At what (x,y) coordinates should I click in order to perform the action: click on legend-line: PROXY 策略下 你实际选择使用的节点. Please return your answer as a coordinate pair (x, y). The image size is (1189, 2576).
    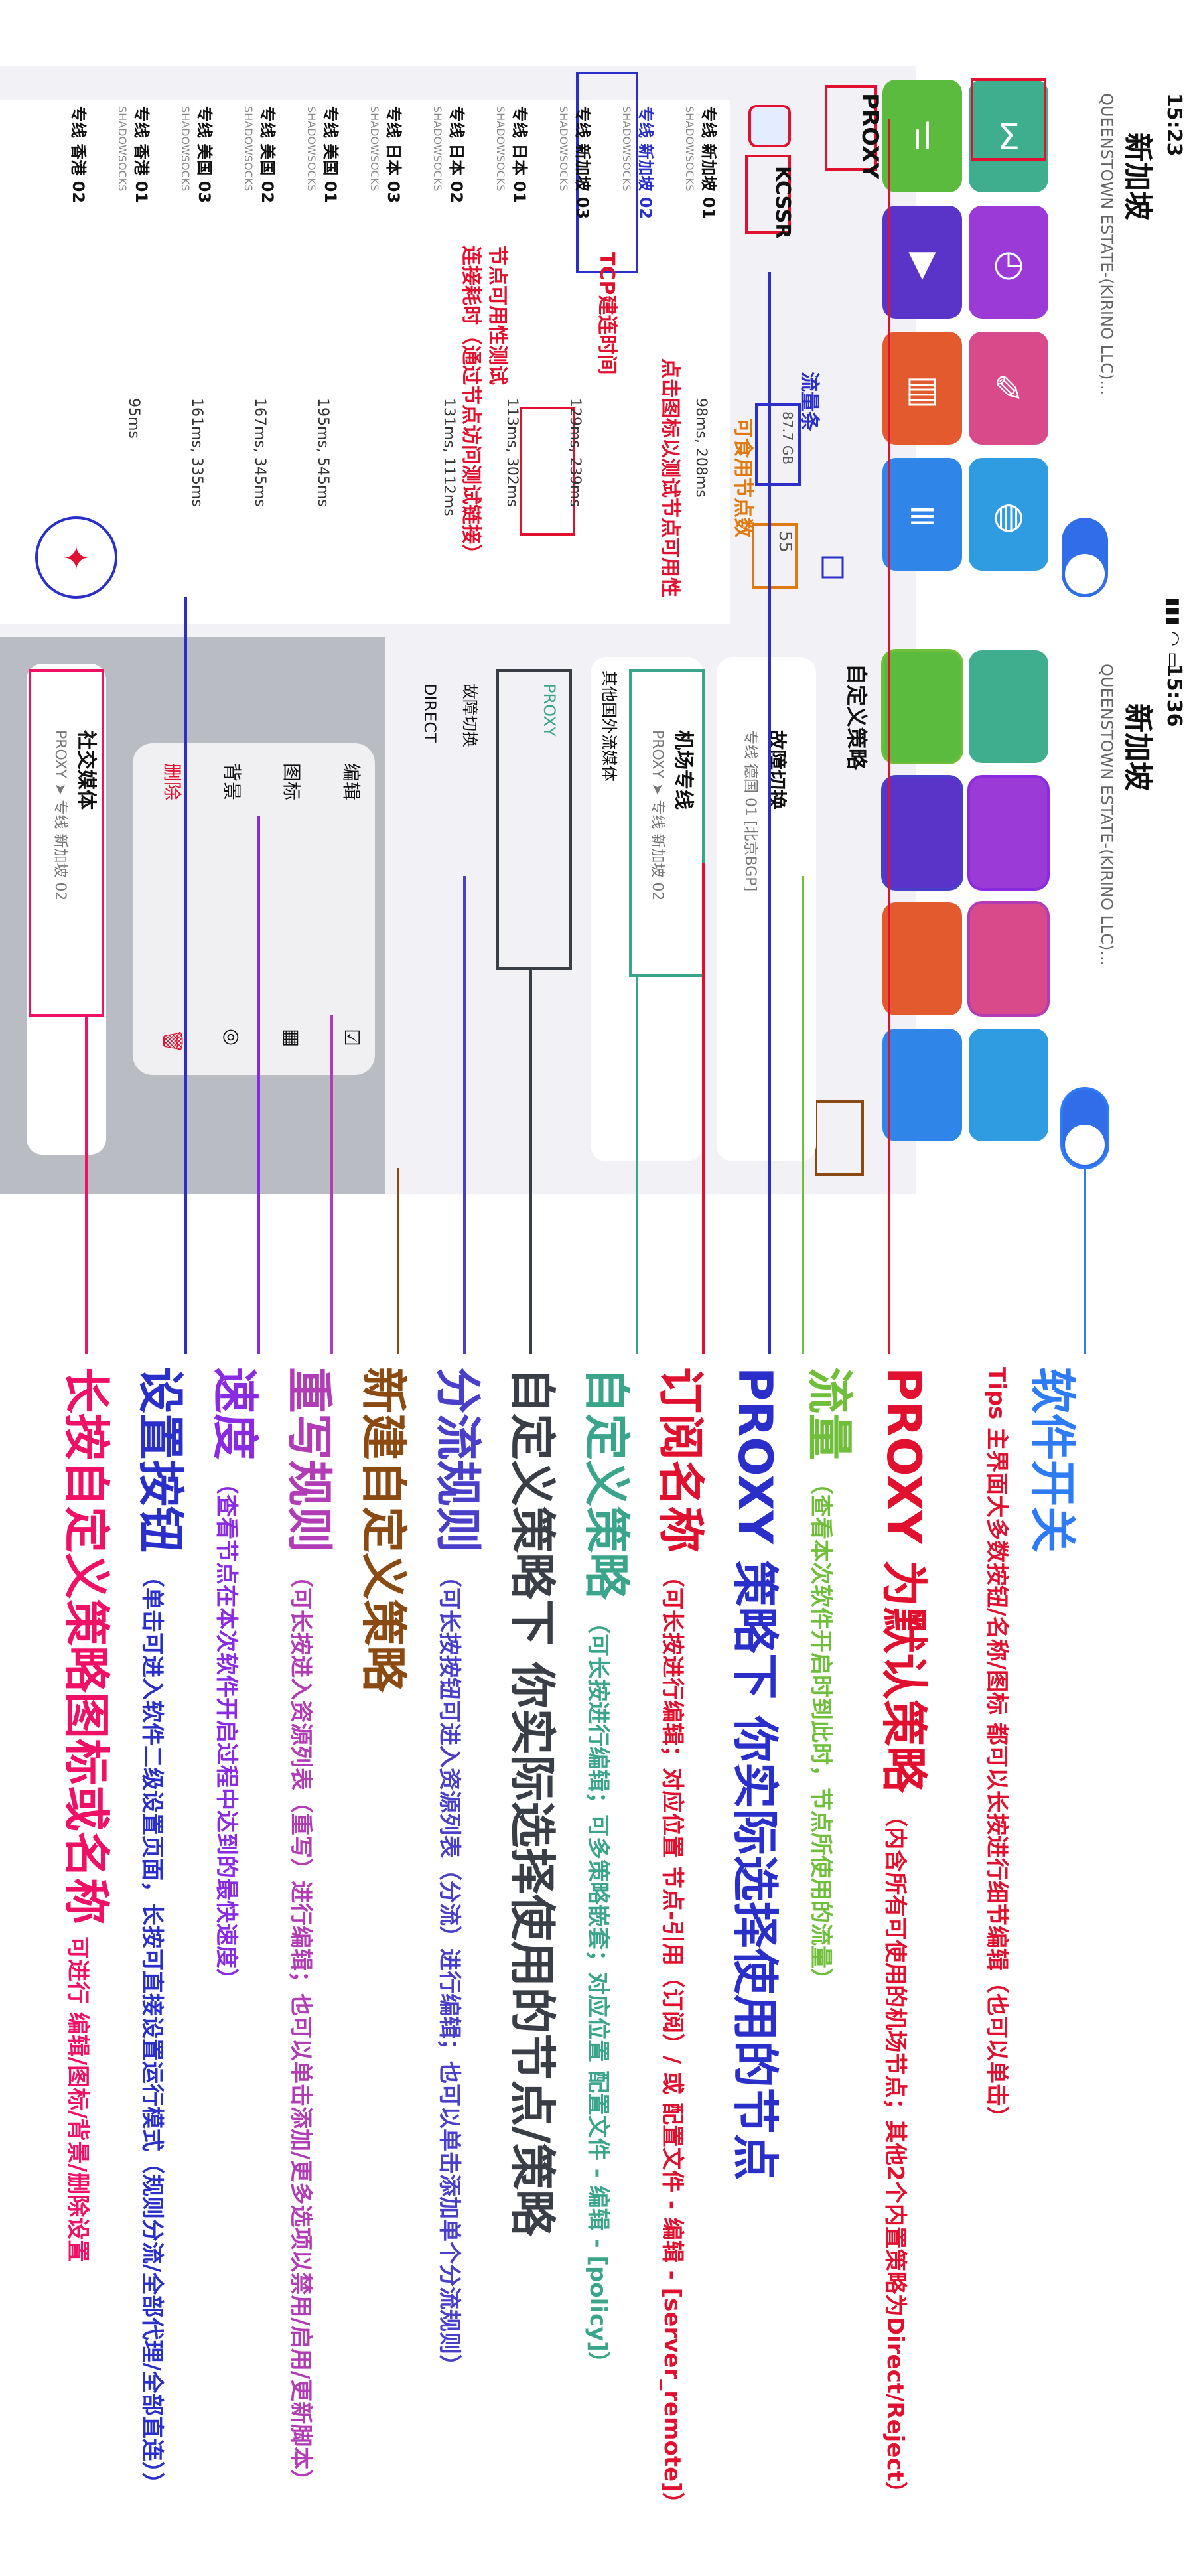
    Looking at the image, I should click on (758, 1774).